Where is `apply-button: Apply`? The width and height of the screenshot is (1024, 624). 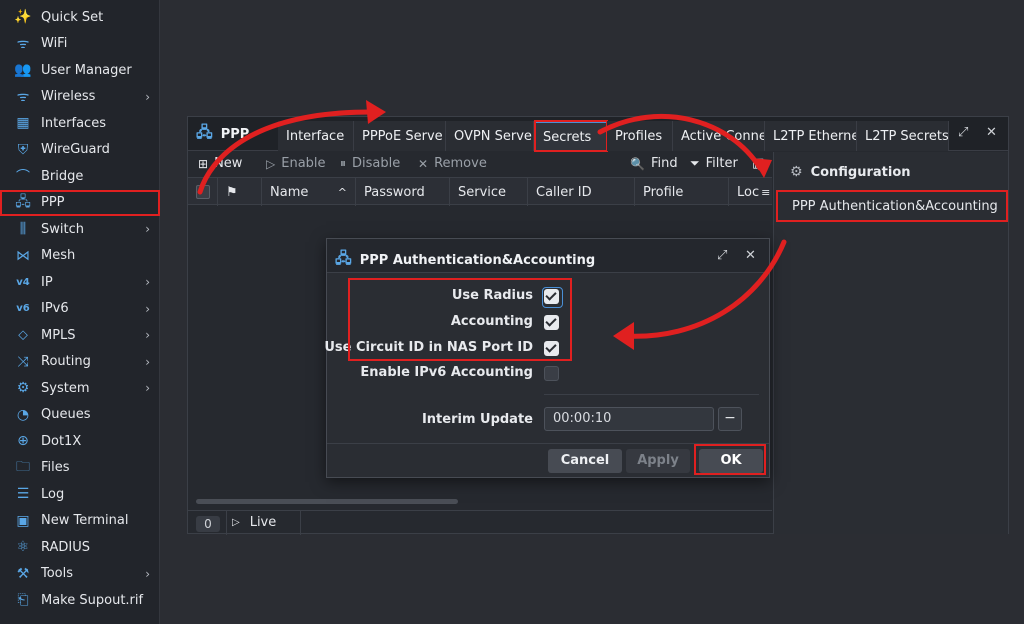
apply-button: Apply is located at coordinates (658, 461).